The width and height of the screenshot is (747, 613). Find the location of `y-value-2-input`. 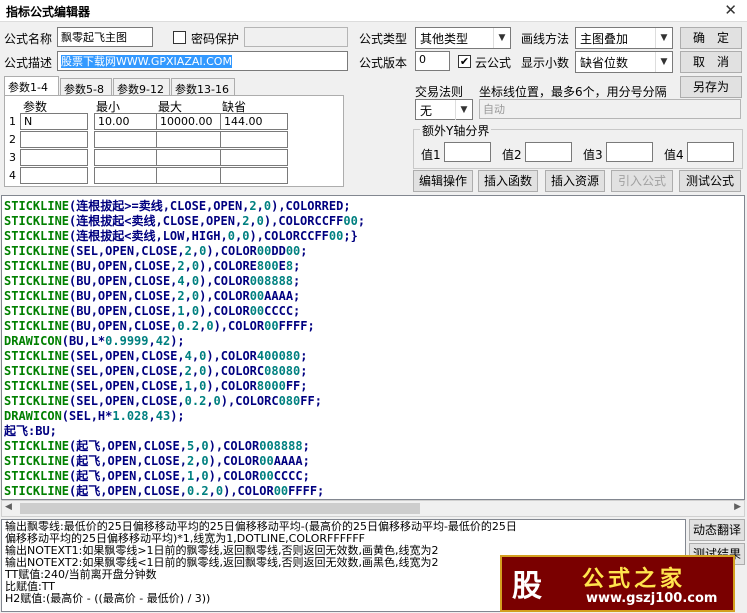

y-value-2-input is located at coordinates (548, 152).